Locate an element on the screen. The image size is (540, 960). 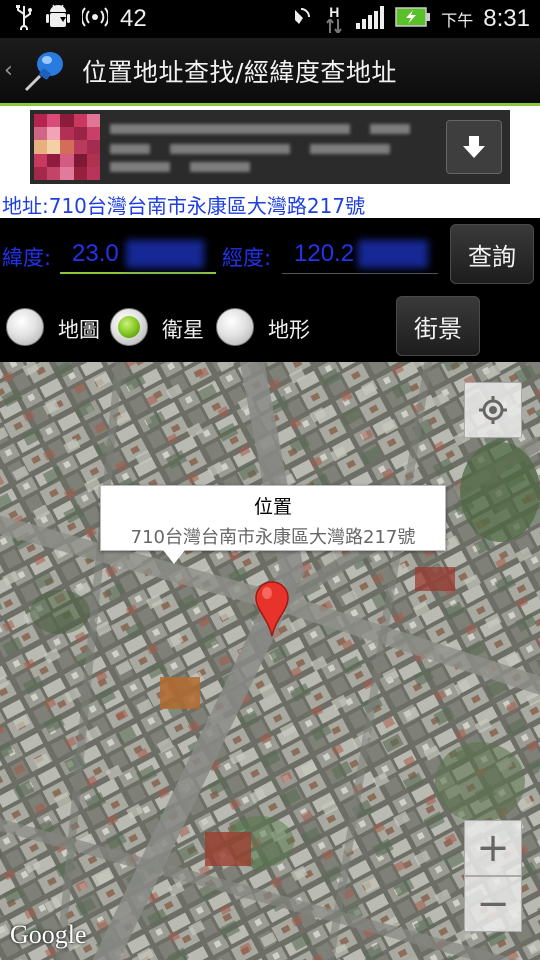
info-window: 位置 710台灣台南市永康區大灣路217號 is located at coordinates (273, 518).